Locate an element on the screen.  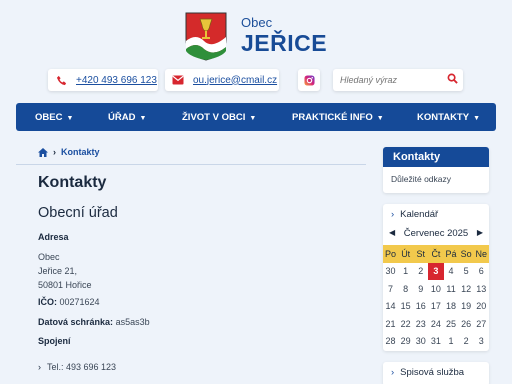
calendar-day: 31 is located at coordinates (435, 342).